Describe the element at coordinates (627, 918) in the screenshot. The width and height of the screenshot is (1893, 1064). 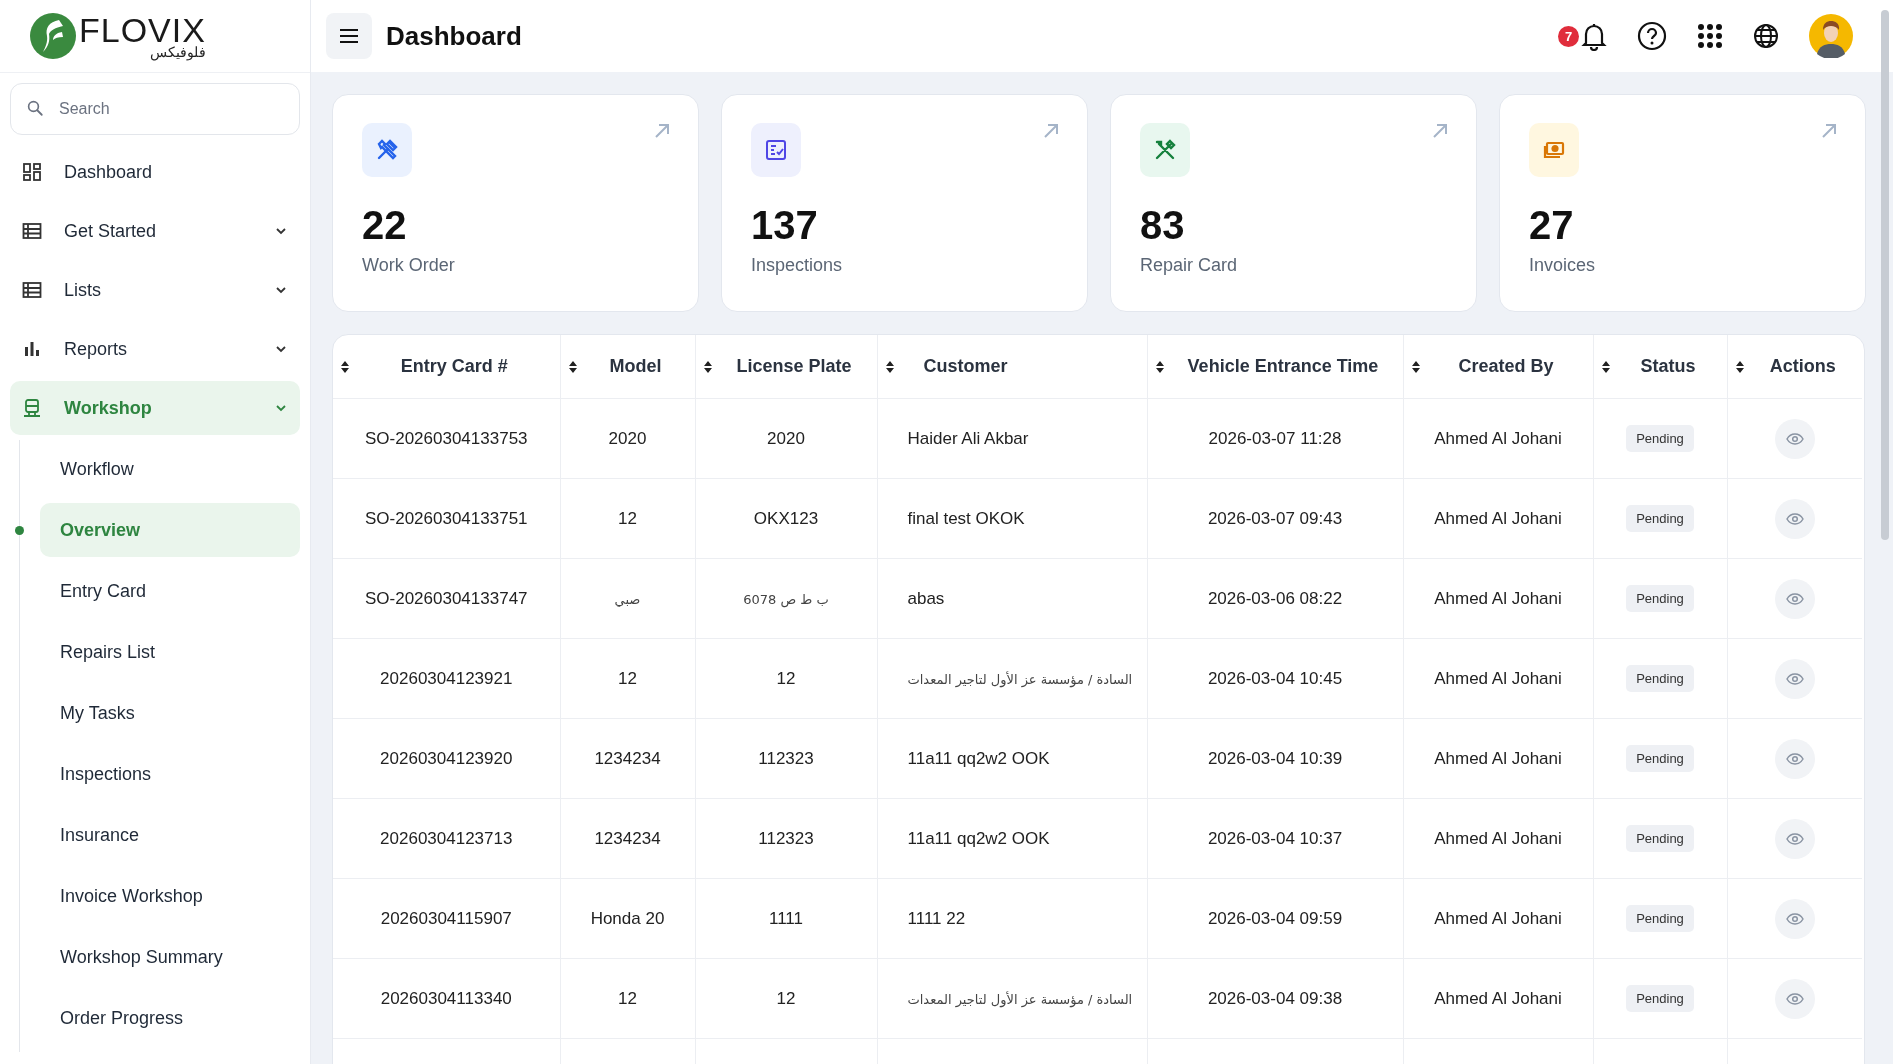
I see `table-cell: Honda 20` at that location.